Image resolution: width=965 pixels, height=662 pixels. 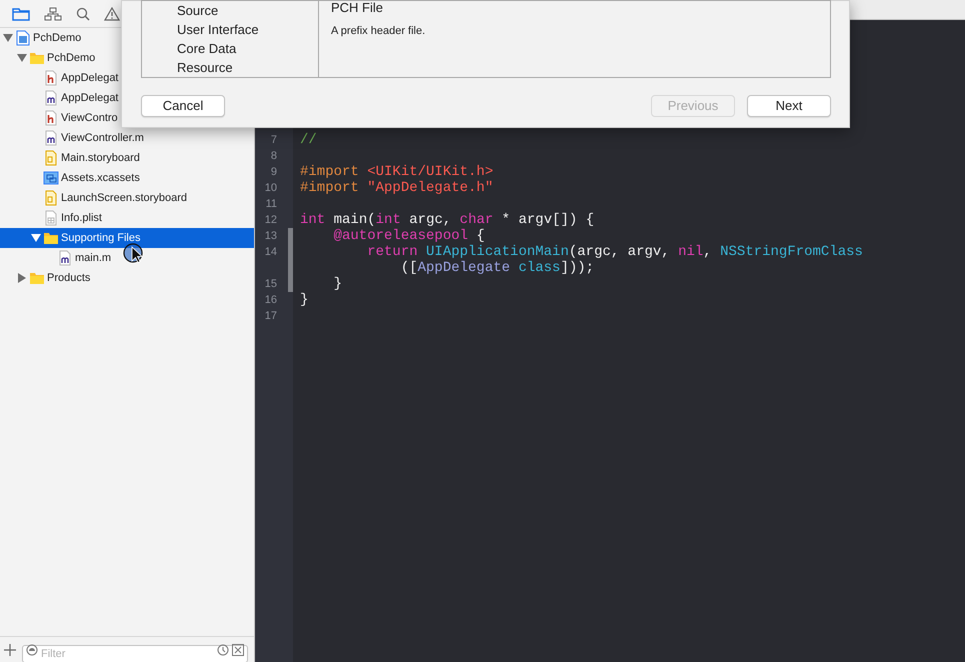 I want to click on line-number: 14, so click(x=270, y=252).